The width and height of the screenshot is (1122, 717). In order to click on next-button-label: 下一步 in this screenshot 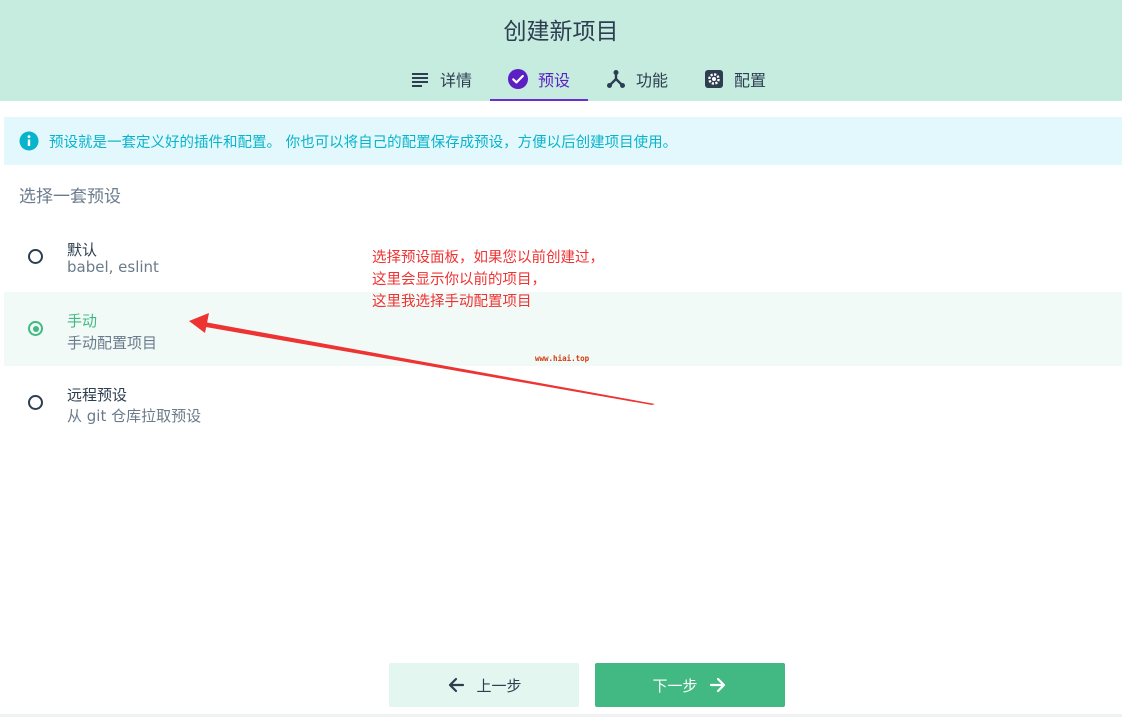, I will do `click(675, 685)`.